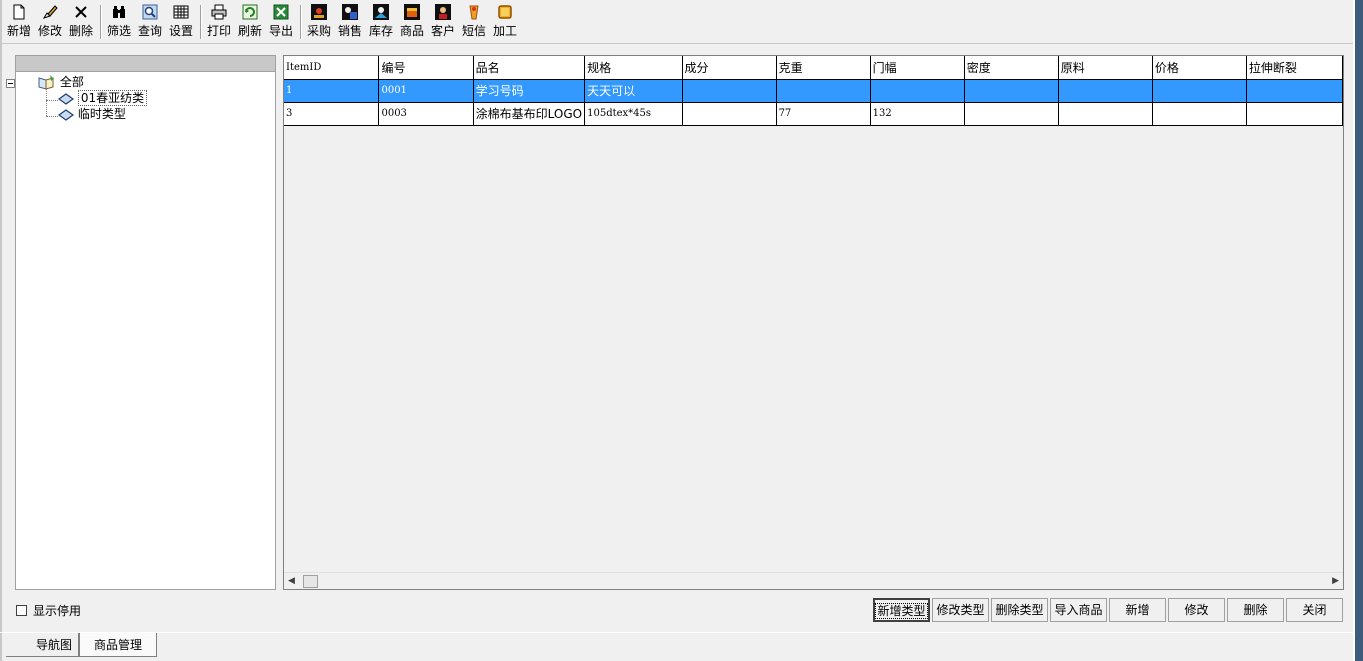  Describe the element at coordinates (119, 12) in the screenshot. I see `binoculars-icon` at that location.